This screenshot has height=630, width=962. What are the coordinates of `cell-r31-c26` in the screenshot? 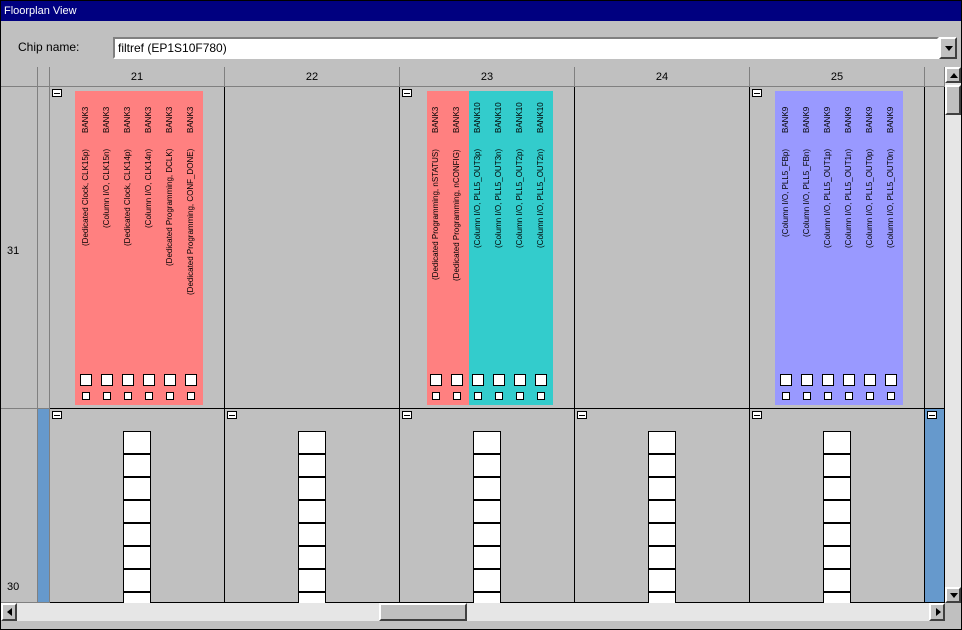 It's located at (935, 248).